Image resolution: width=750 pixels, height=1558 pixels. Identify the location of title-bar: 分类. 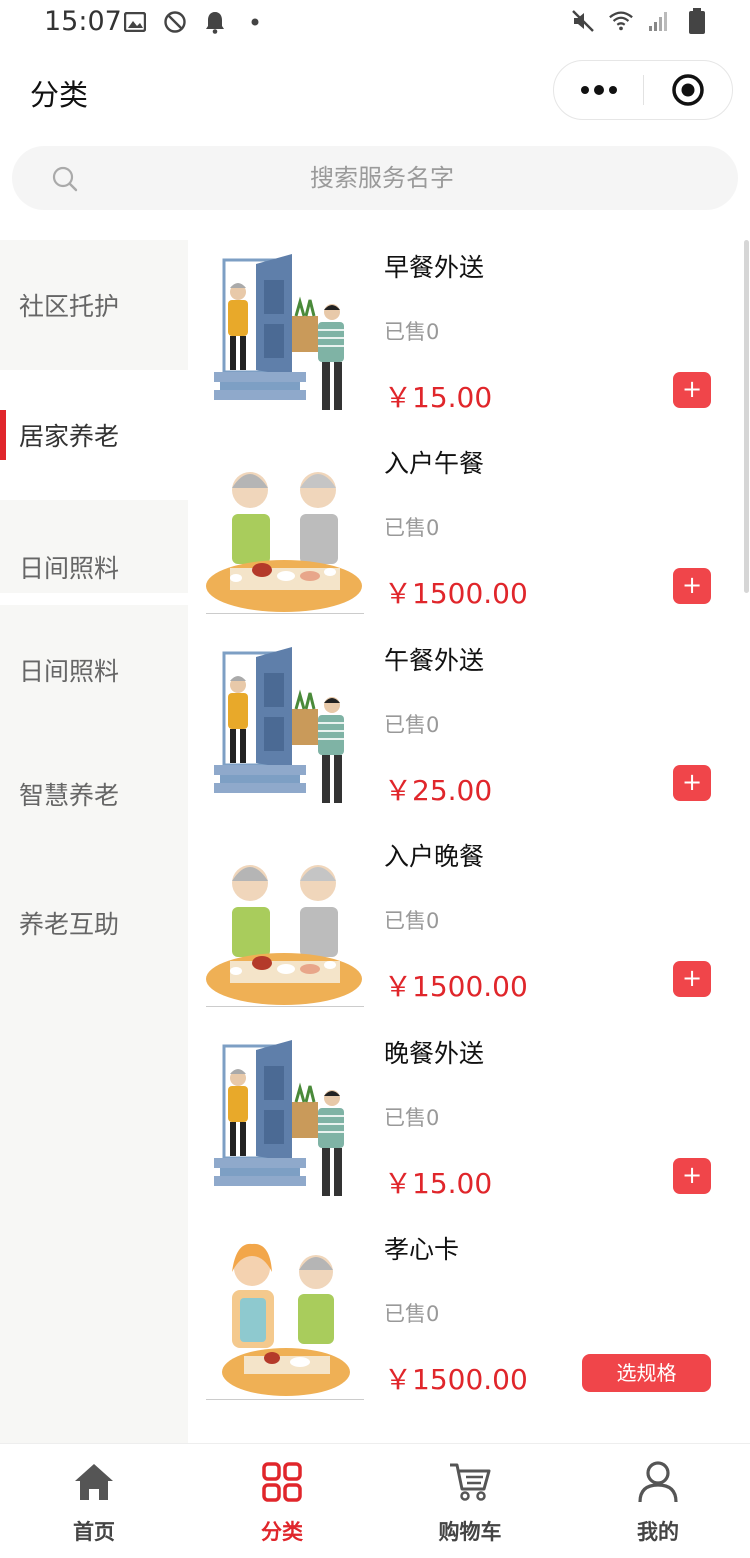
(375, 91).